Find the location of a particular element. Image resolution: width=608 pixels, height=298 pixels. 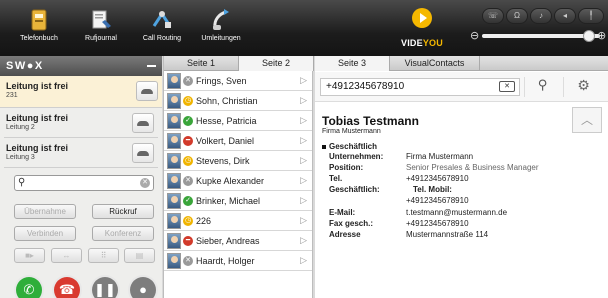

line-item-3: Leitung ist frei Leitung 3 is located at coordinates (81, 153).